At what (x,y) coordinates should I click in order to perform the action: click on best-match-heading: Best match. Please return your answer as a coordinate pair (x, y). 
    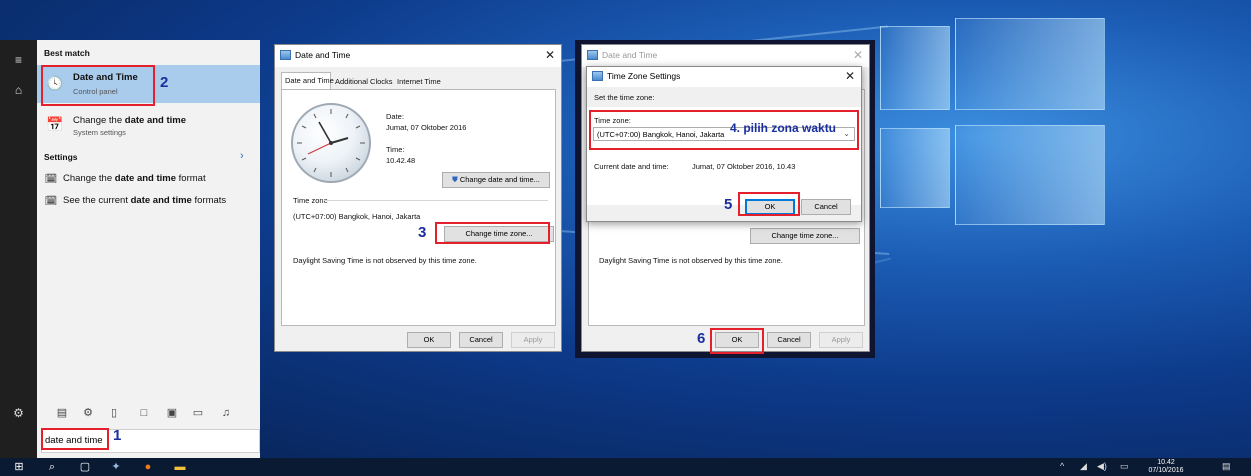
    Looking at the image, I should click on (67, 53).